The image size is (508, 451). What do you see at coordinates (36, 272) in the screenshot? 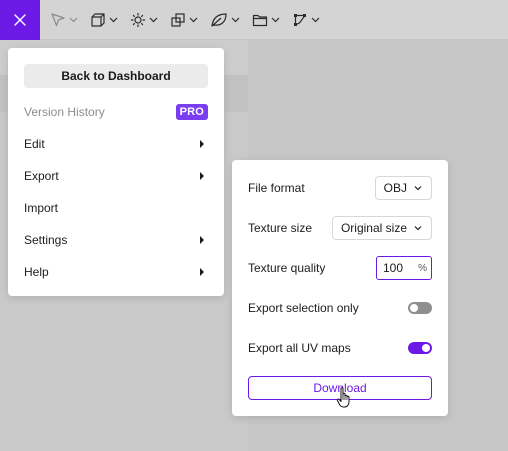
I see `menu-item-label: Help` at bounding box center [36, 272].